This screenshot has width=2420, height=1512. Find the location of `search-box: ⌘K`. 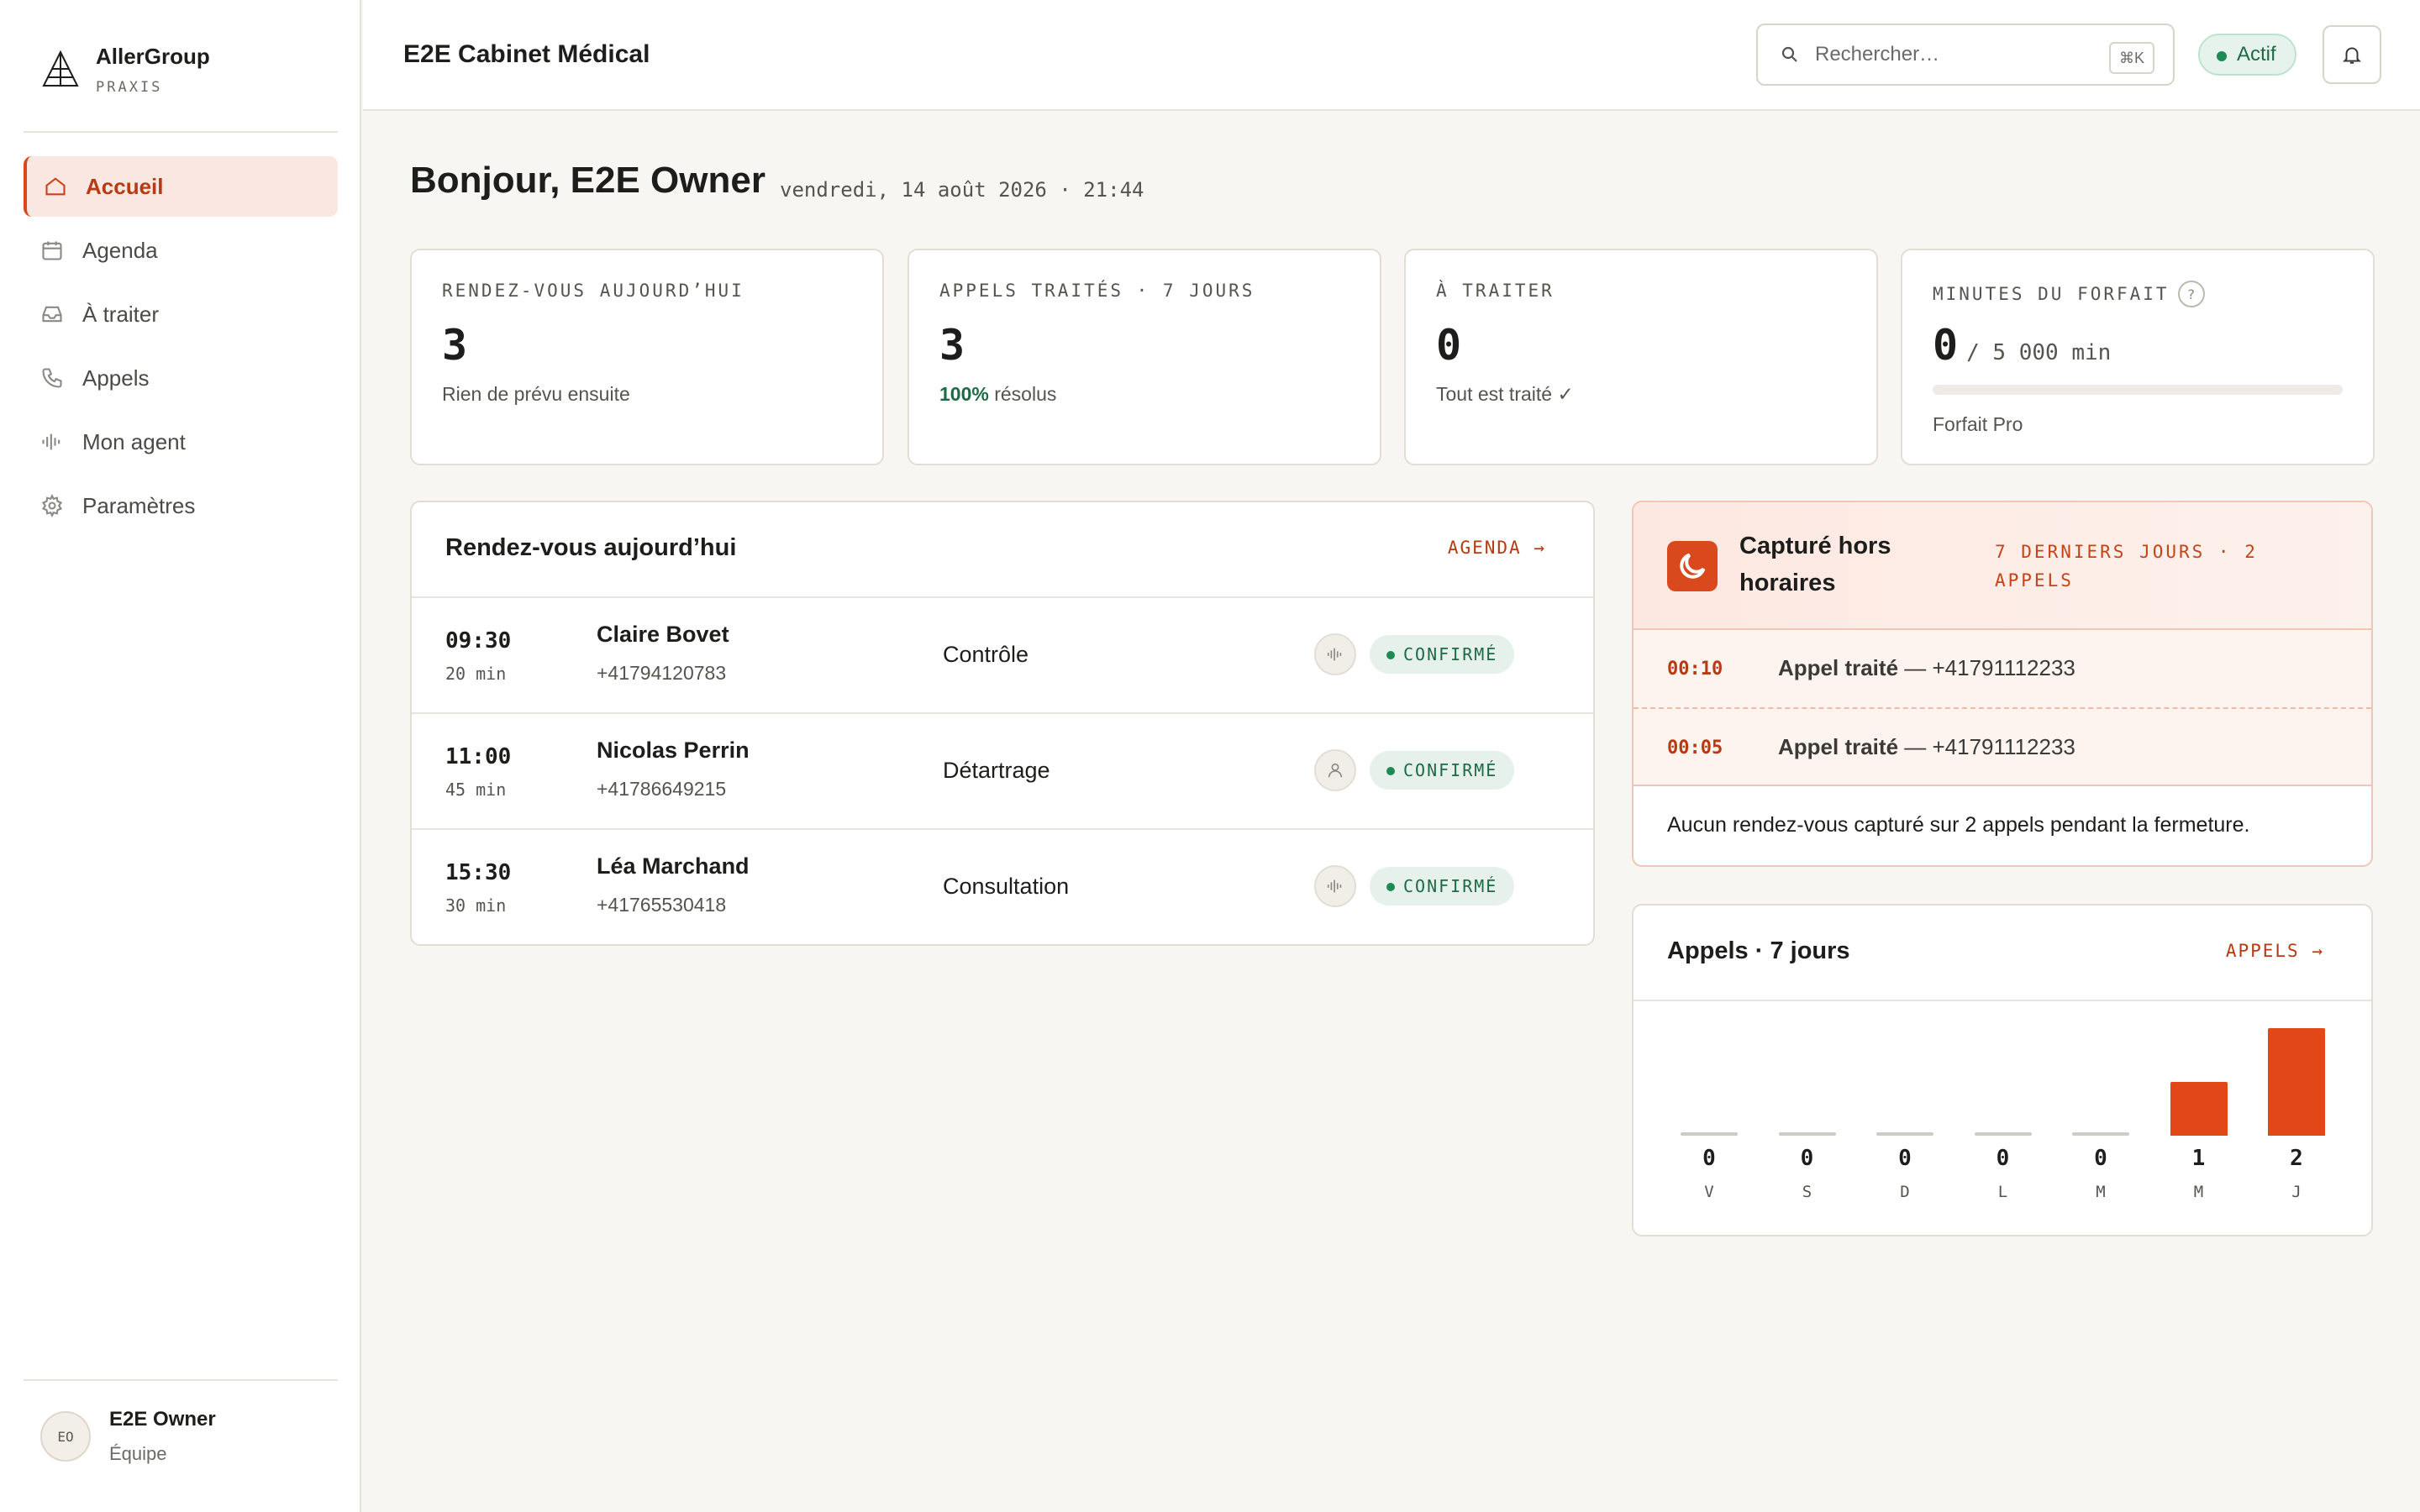

search-box: ⌘K is located at coordinates (1966, 55).